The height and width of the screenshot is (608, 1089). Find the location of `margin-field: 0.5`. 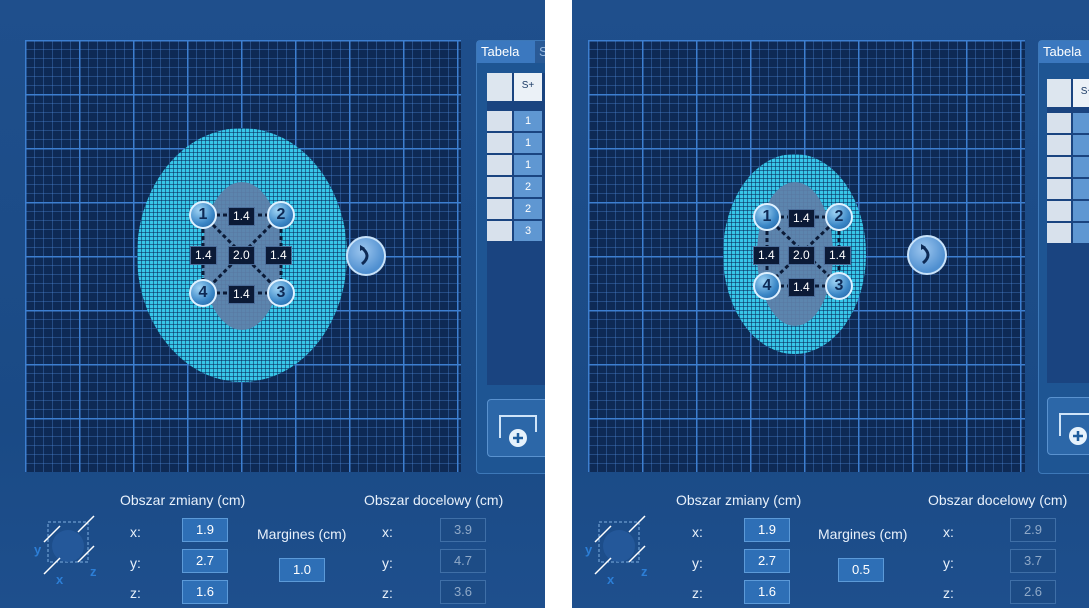

margin-field: 0.5 is located at coordinates (861, 570).